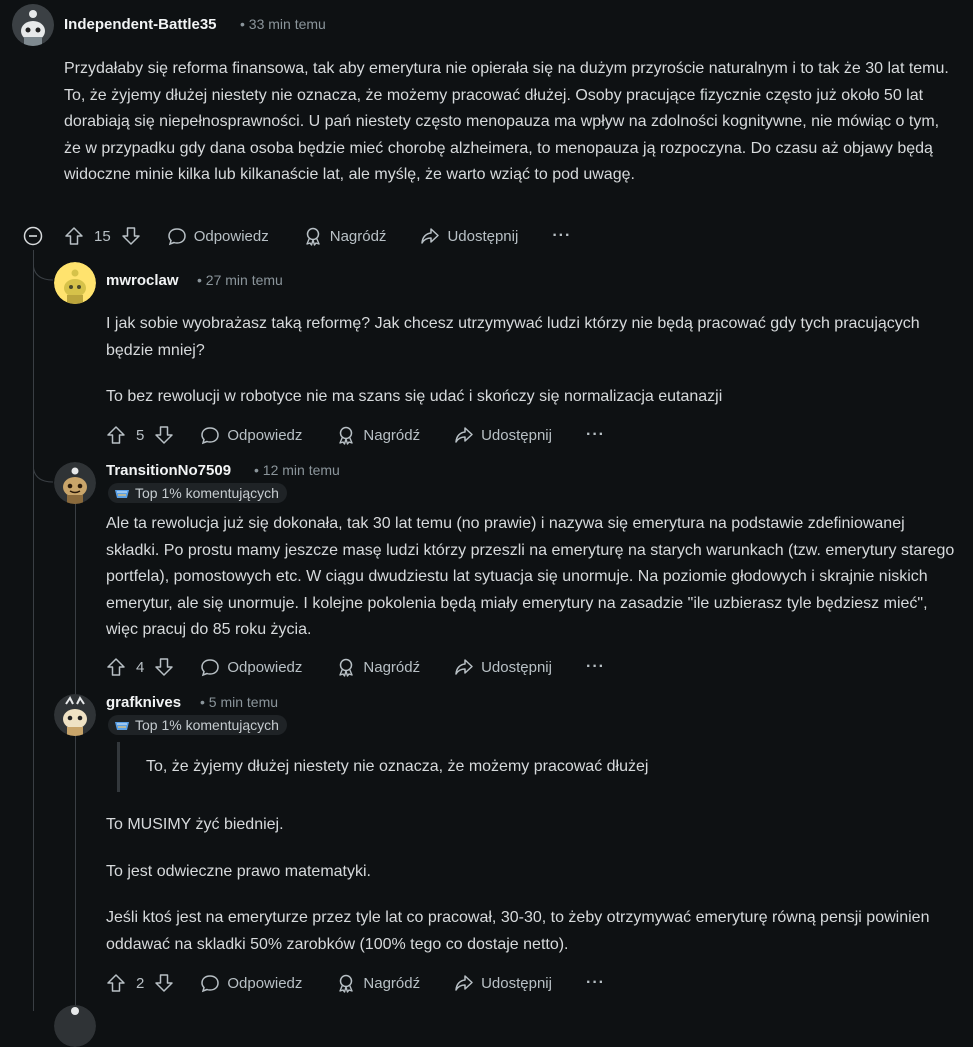 This screenshot has height=1047, width=973. I want to click on comment-timestamp: • 27 min temu, so click(240, 280).